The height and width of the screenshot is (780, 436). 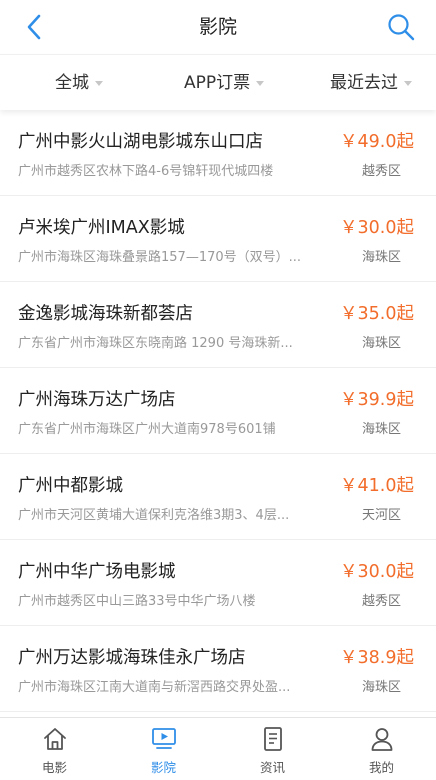 I want to click on search-icon, so click(x=401, y=27).